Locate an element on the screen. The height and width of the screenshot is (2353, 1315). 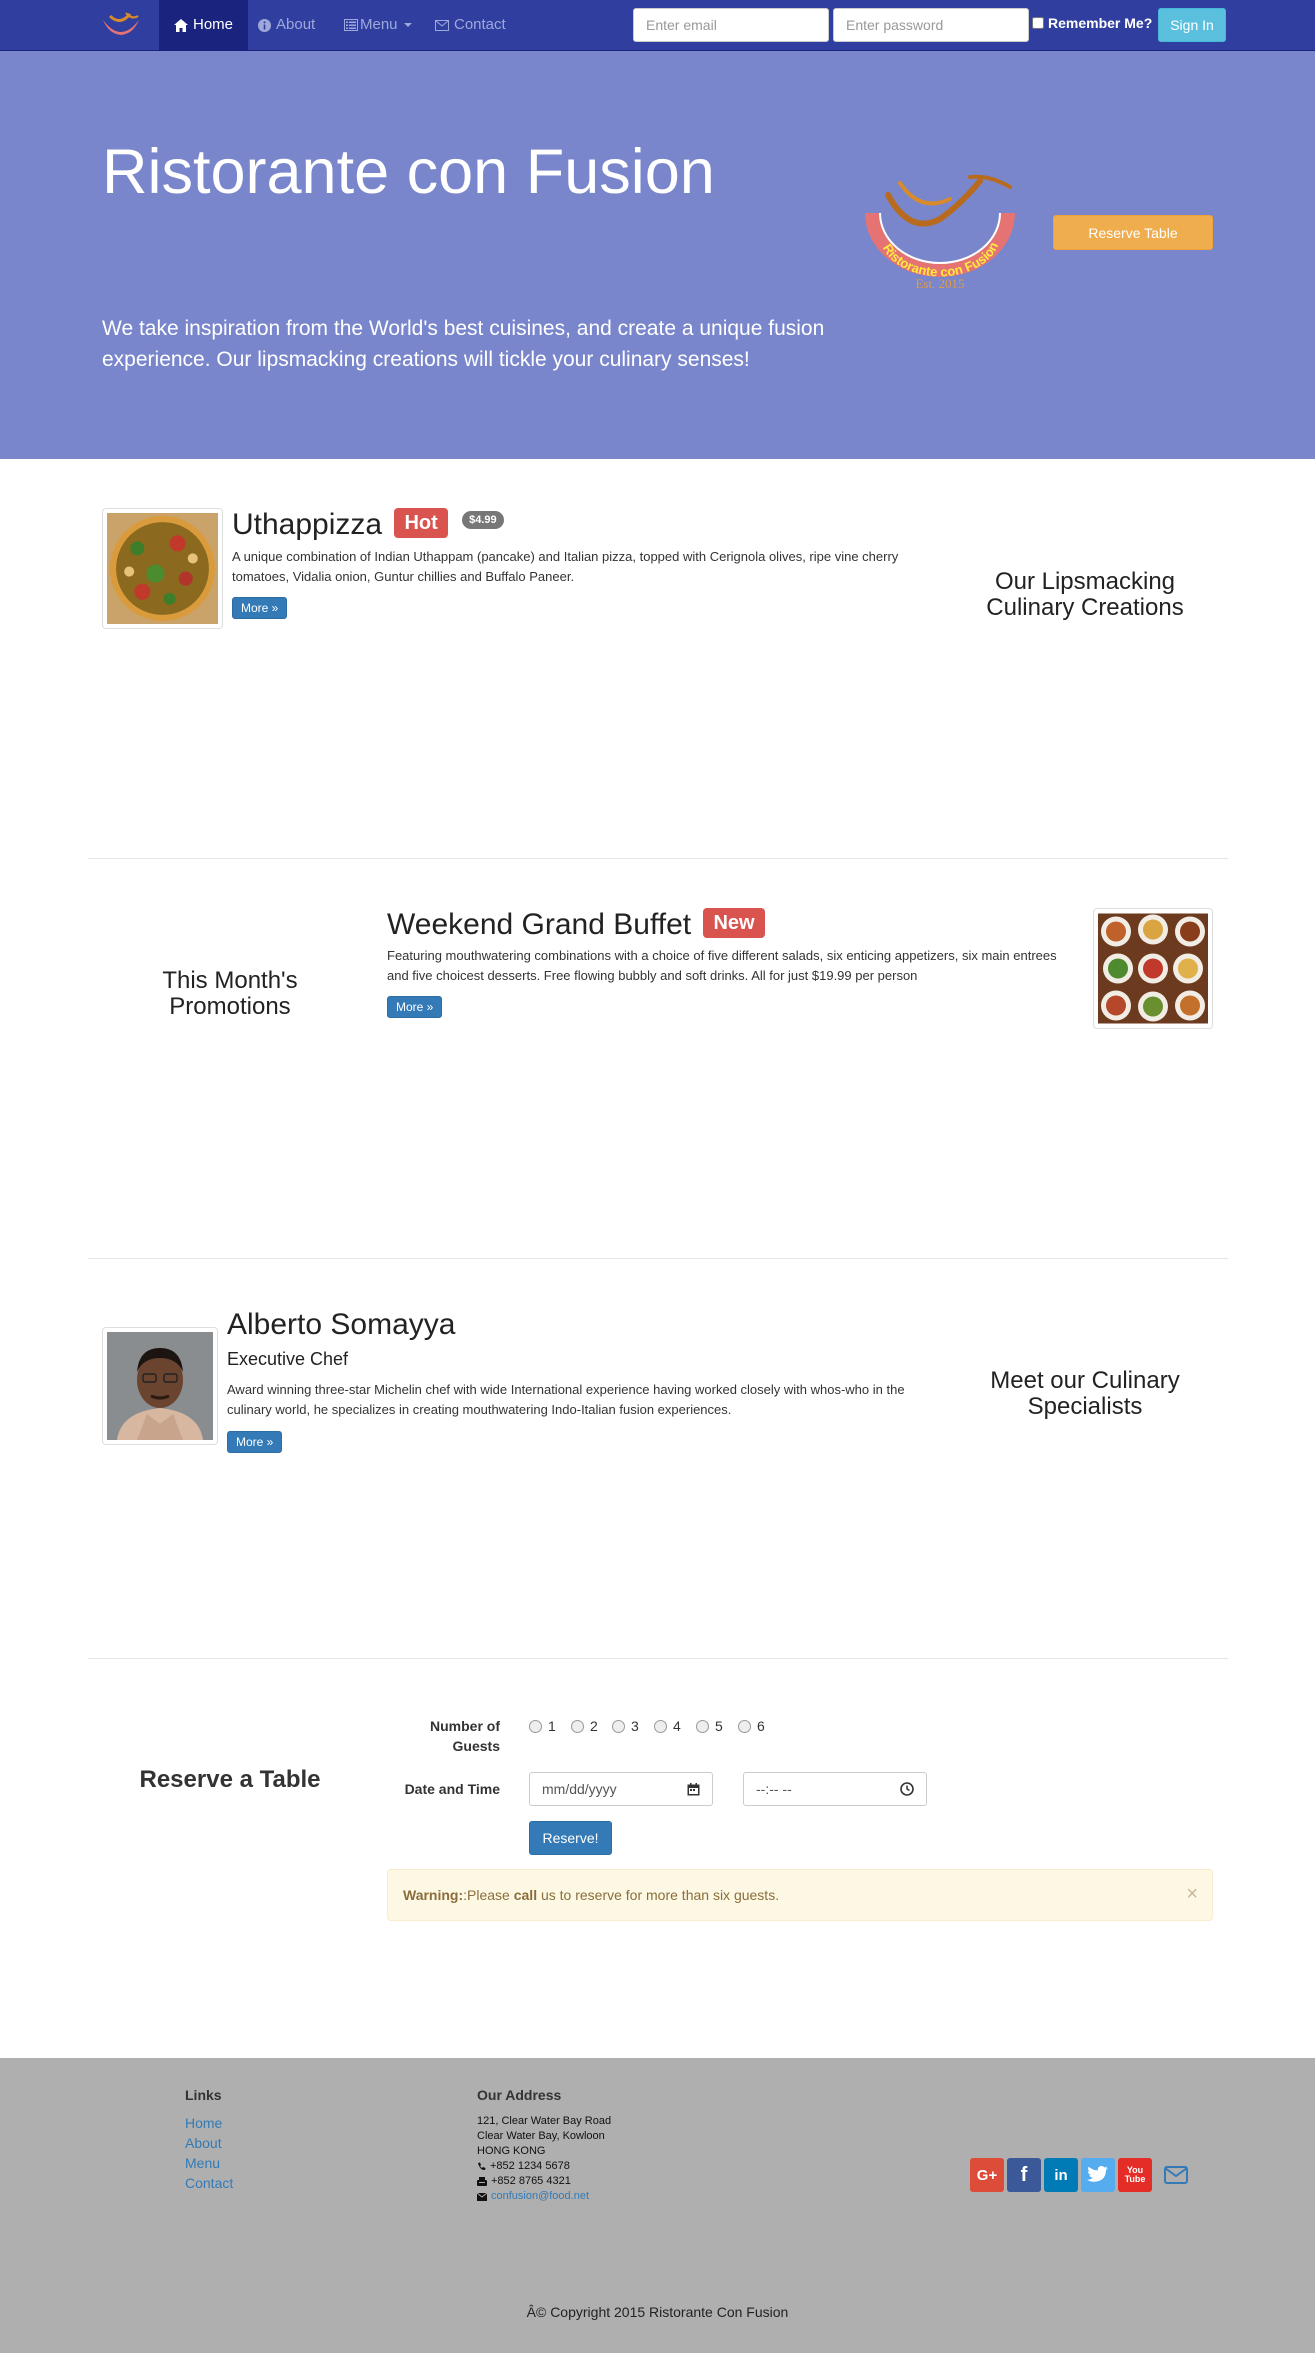
date-placeholder: mm/dd/yyyy is located at coordinates (579, 1789).